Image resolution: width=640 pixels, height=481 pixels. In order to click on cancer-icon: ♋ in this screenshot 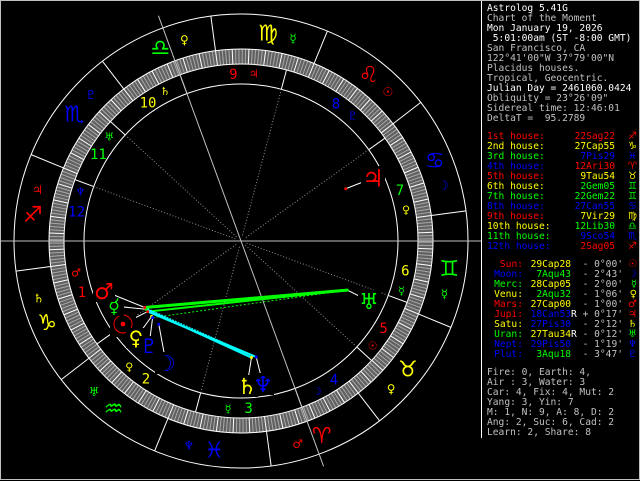, I will do `click(435, 161)`.